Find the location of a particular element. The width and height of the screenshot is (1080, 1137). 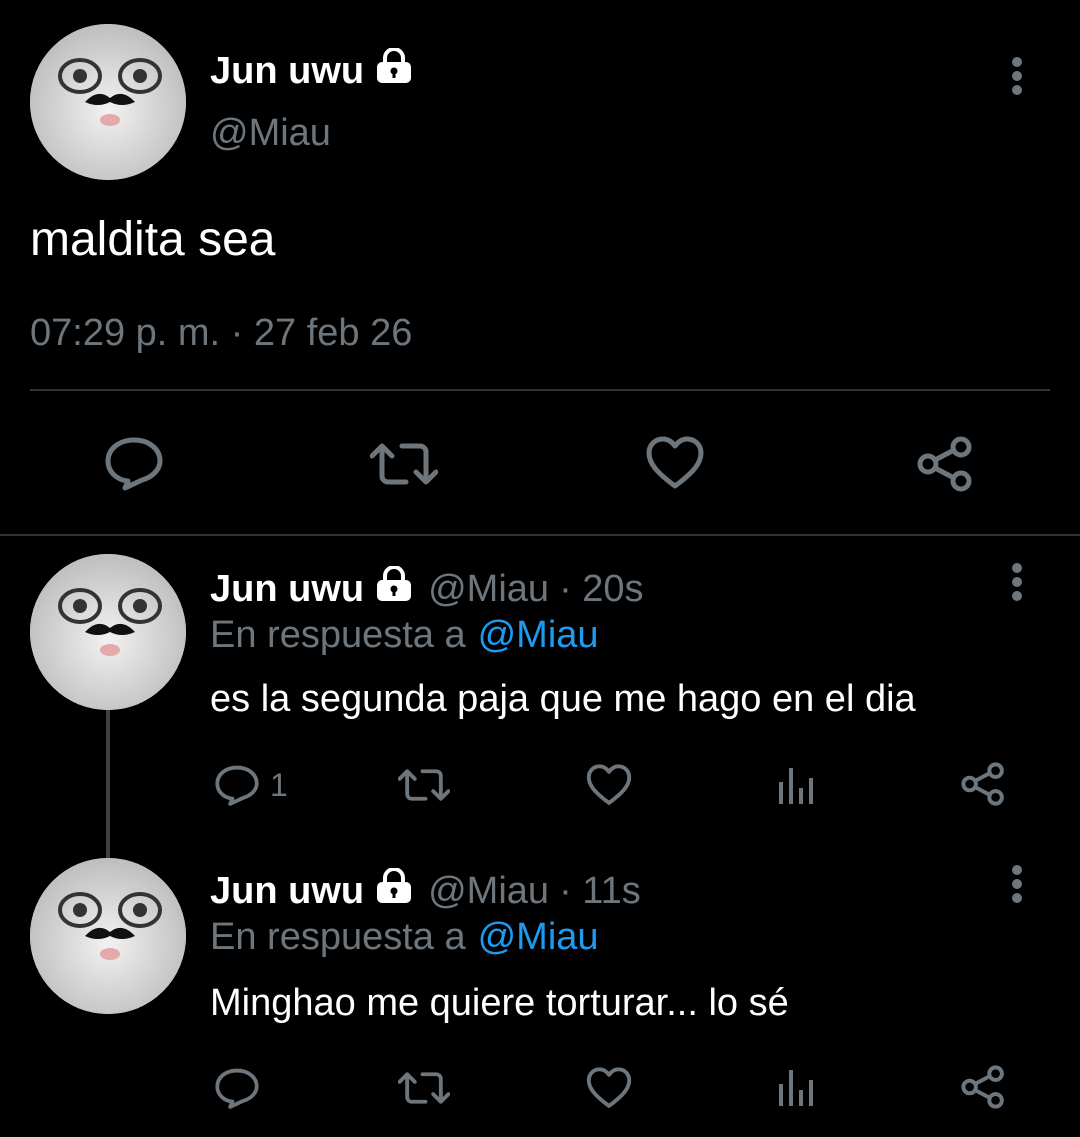

divider is located at coordinates (540, 390).